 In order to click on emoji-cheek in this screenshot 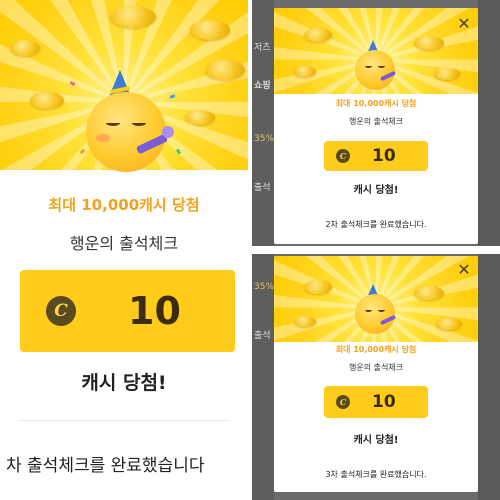, I will do `click(103, 138)`.